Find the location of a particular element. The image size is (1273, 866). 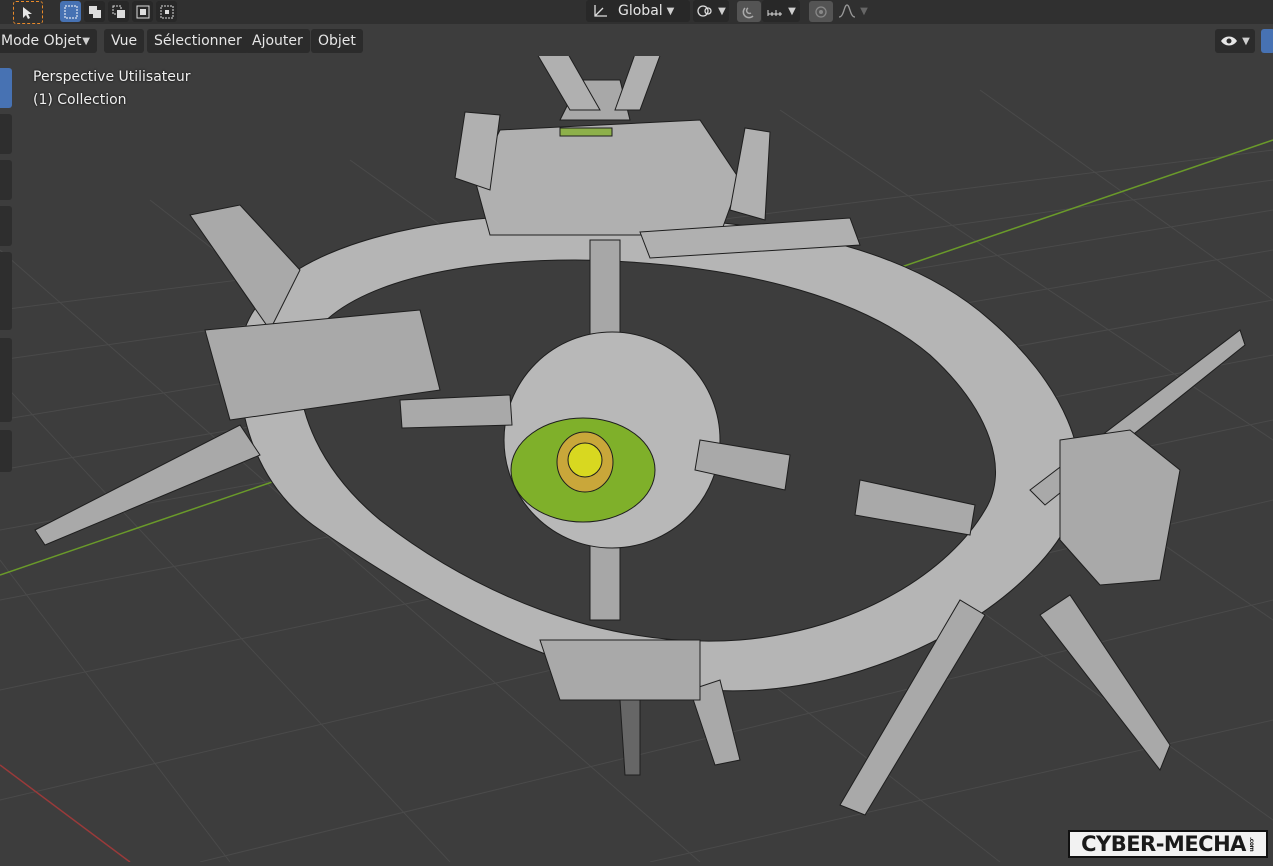

falloff-dropdown: ▼ is located at coordinates (853, 11).